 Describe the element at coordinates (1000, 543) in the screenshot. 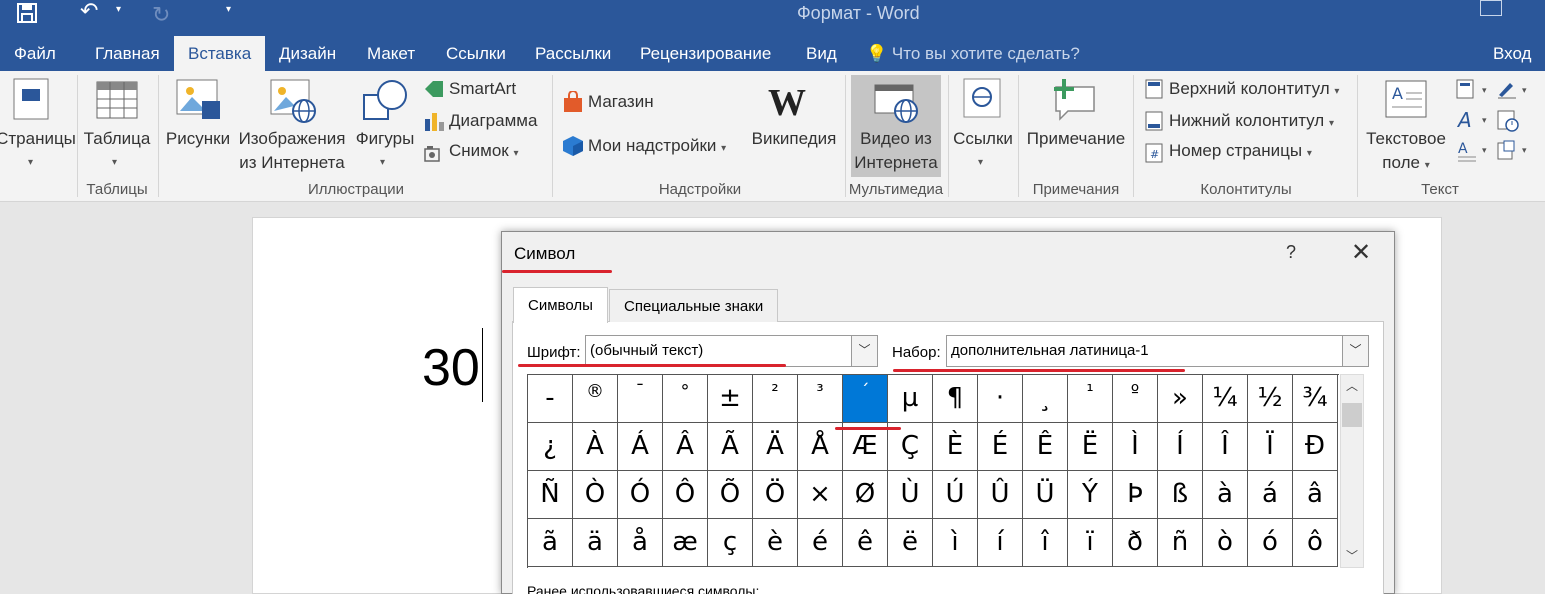

I see `symbol-cell: í` at that location.